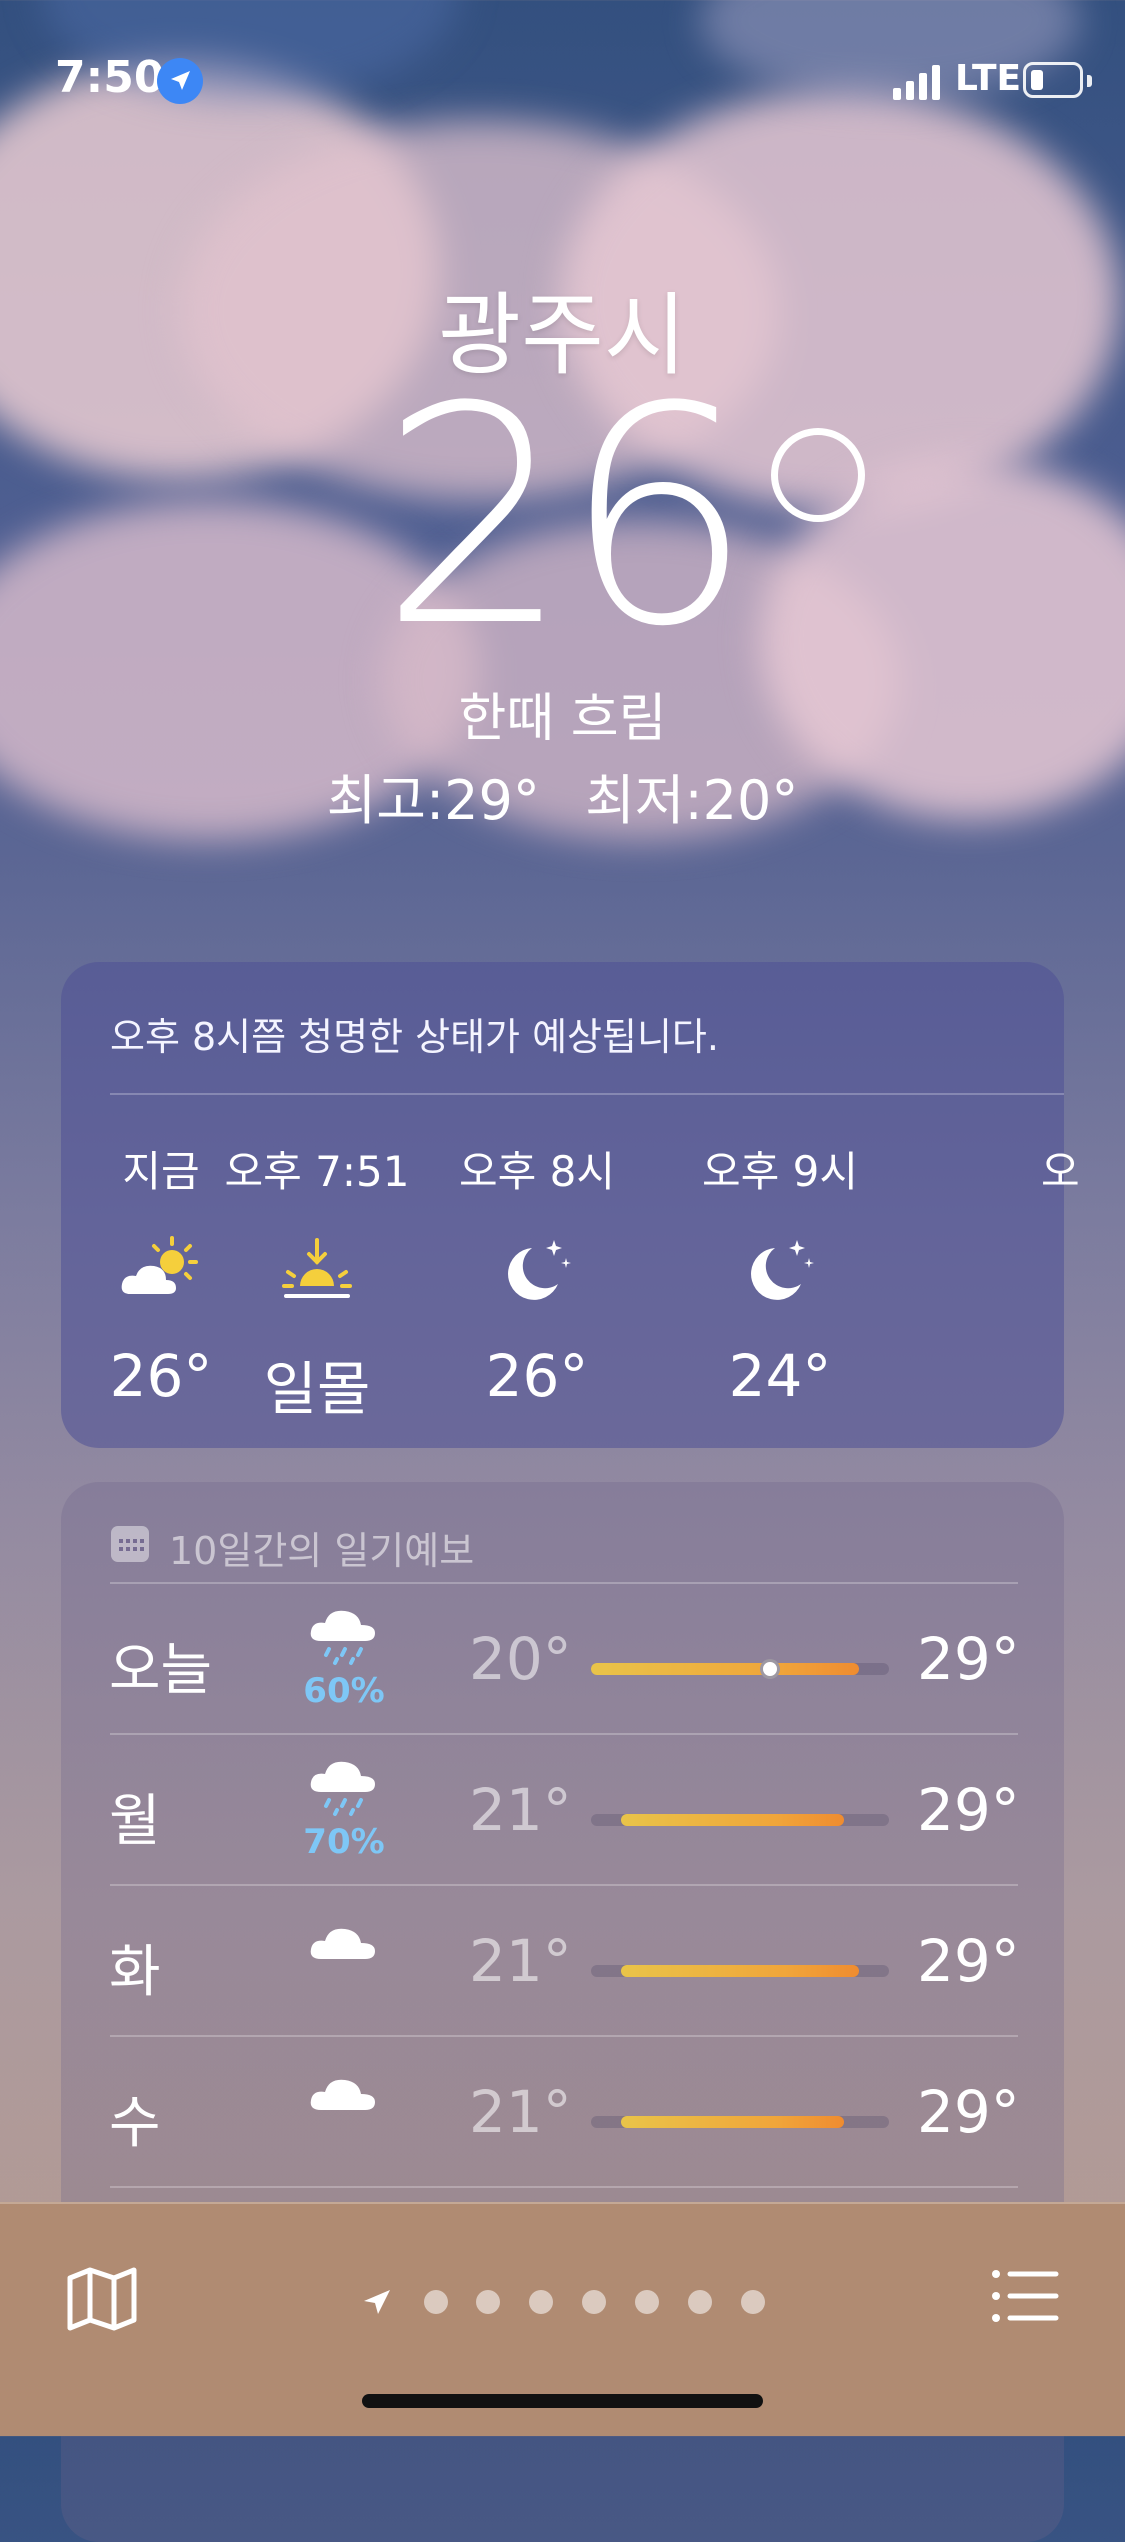 Image resolution: width=1125 pixels, height=2542 pixels. Describe the element at coordinates (135, 1972) in the screenshot. I see `day-name: 화` at that location.